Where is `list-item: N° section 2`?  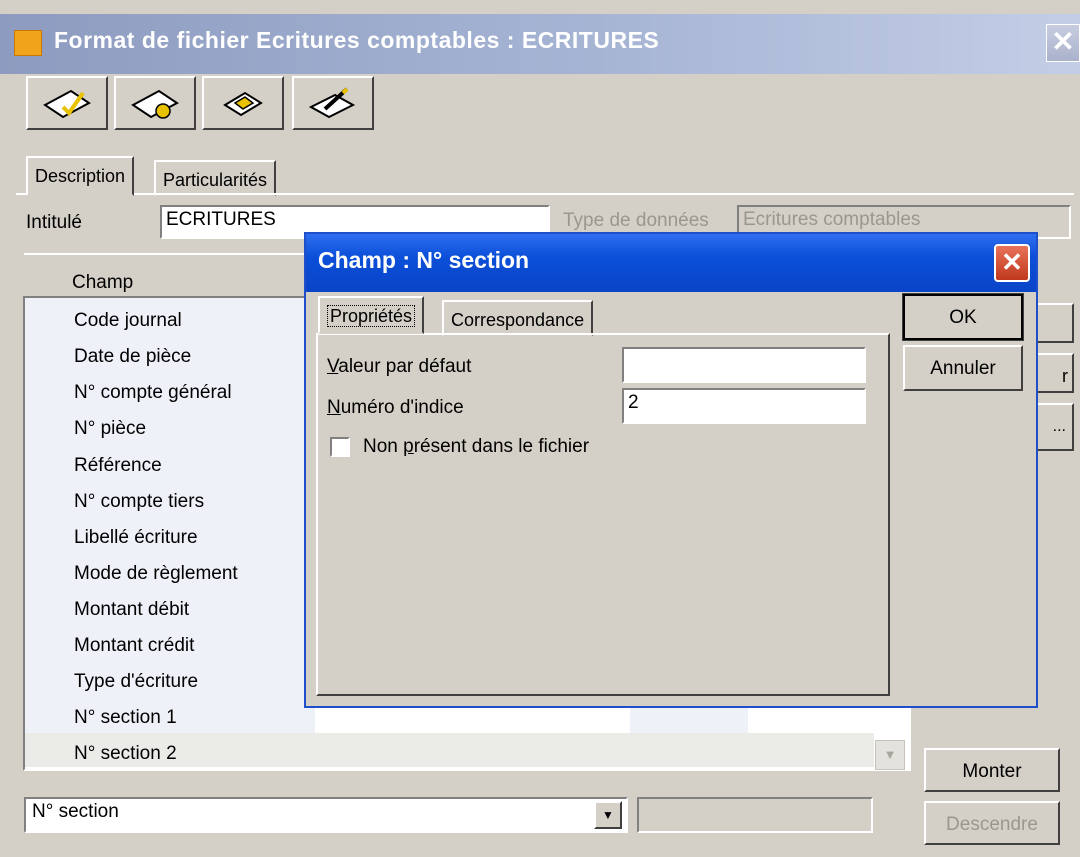
list-item: N° section 2 is located at coordinates (125, 754).